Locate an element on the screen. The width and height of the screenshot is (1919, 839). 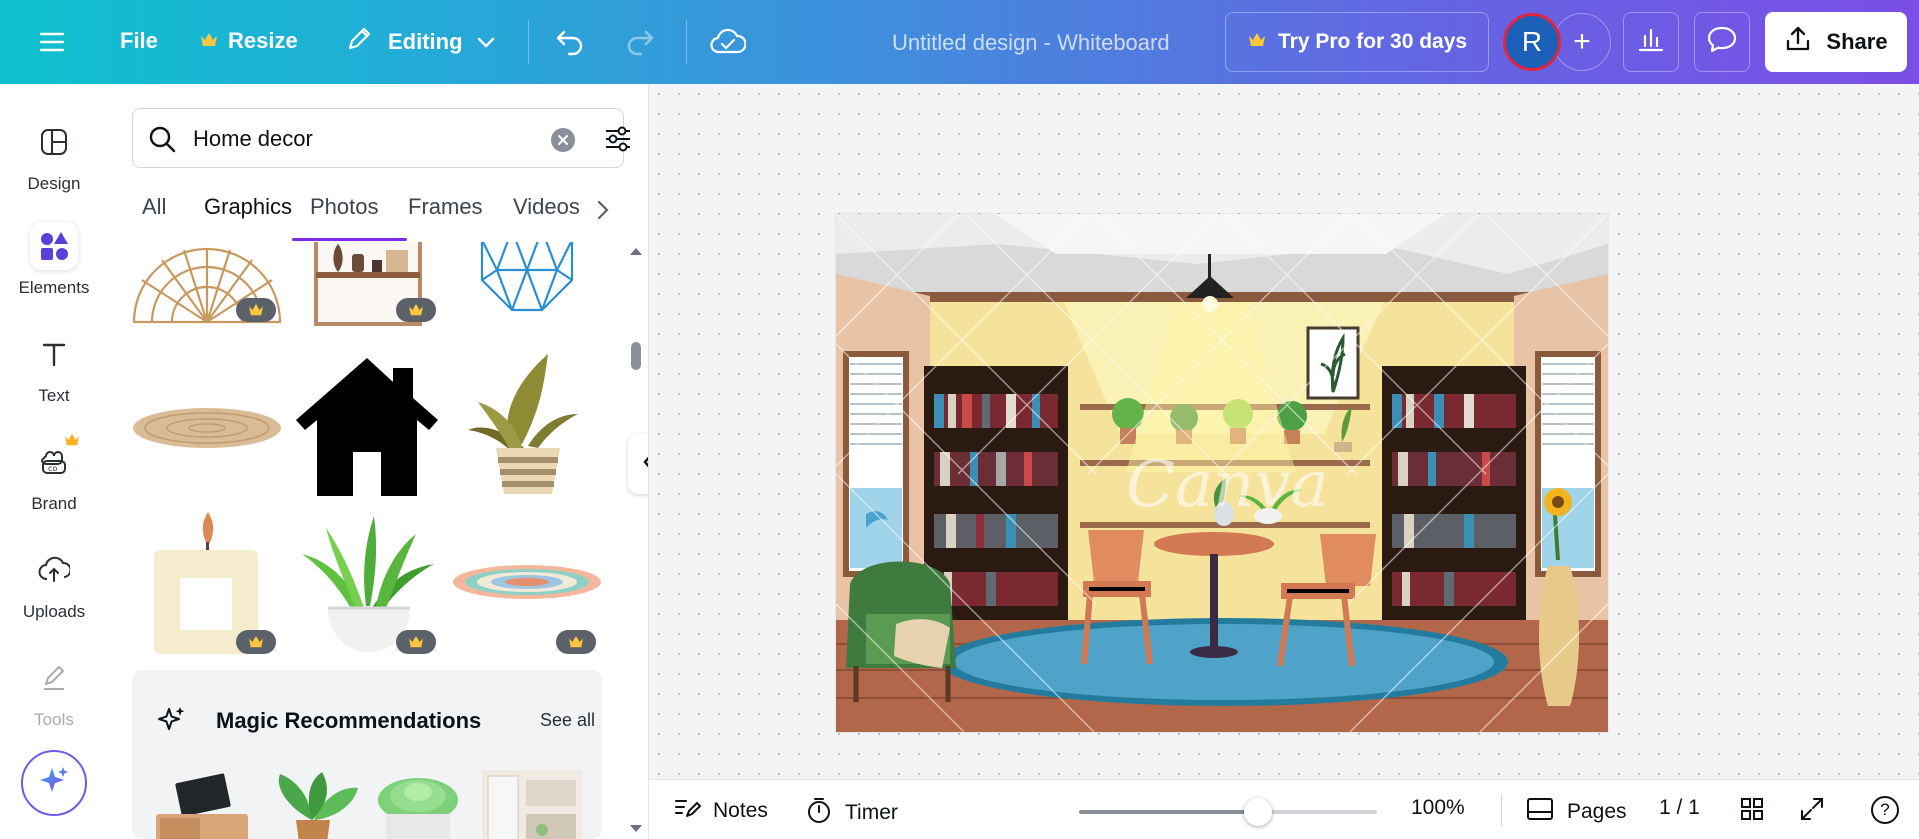
result-snake-plant-pot is located at coordinates (367, 583).